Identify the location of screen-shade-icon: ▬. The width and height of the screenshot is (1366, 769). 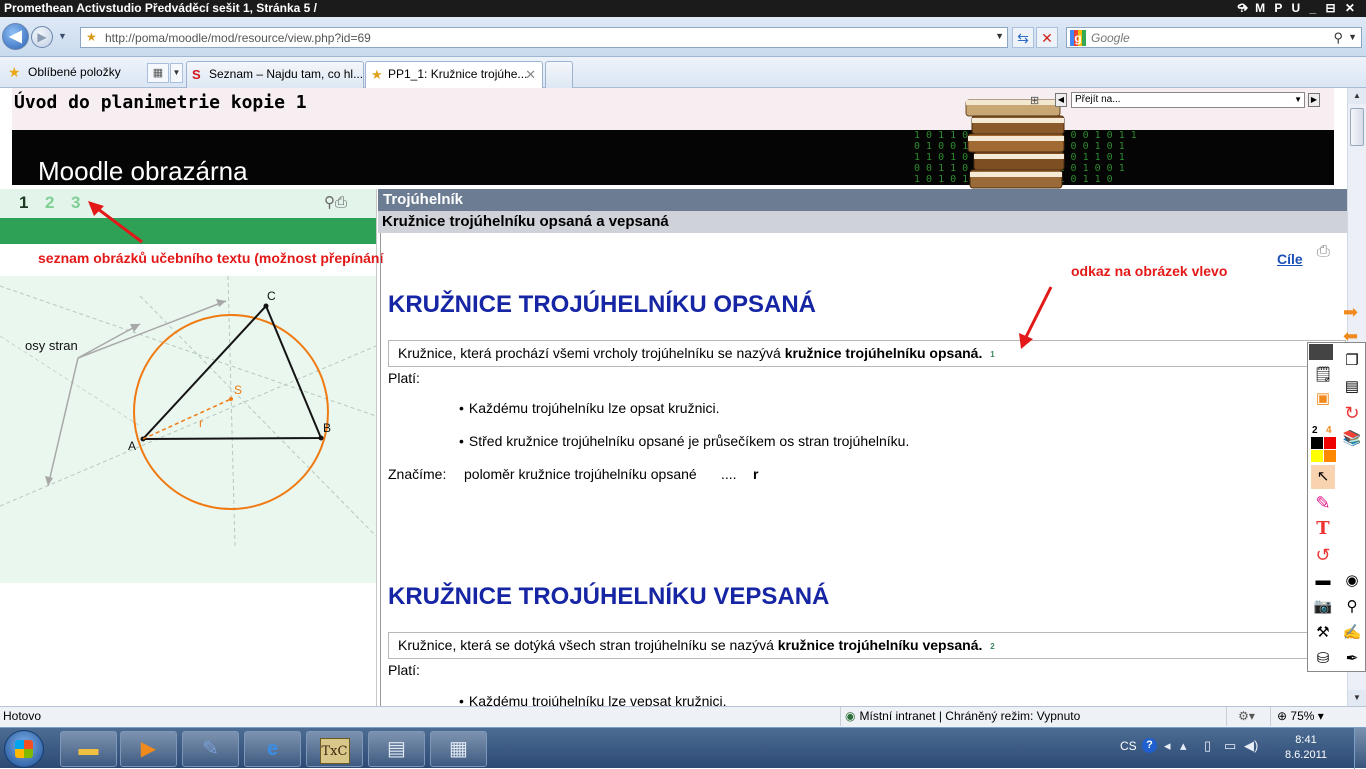
(1323, 581).